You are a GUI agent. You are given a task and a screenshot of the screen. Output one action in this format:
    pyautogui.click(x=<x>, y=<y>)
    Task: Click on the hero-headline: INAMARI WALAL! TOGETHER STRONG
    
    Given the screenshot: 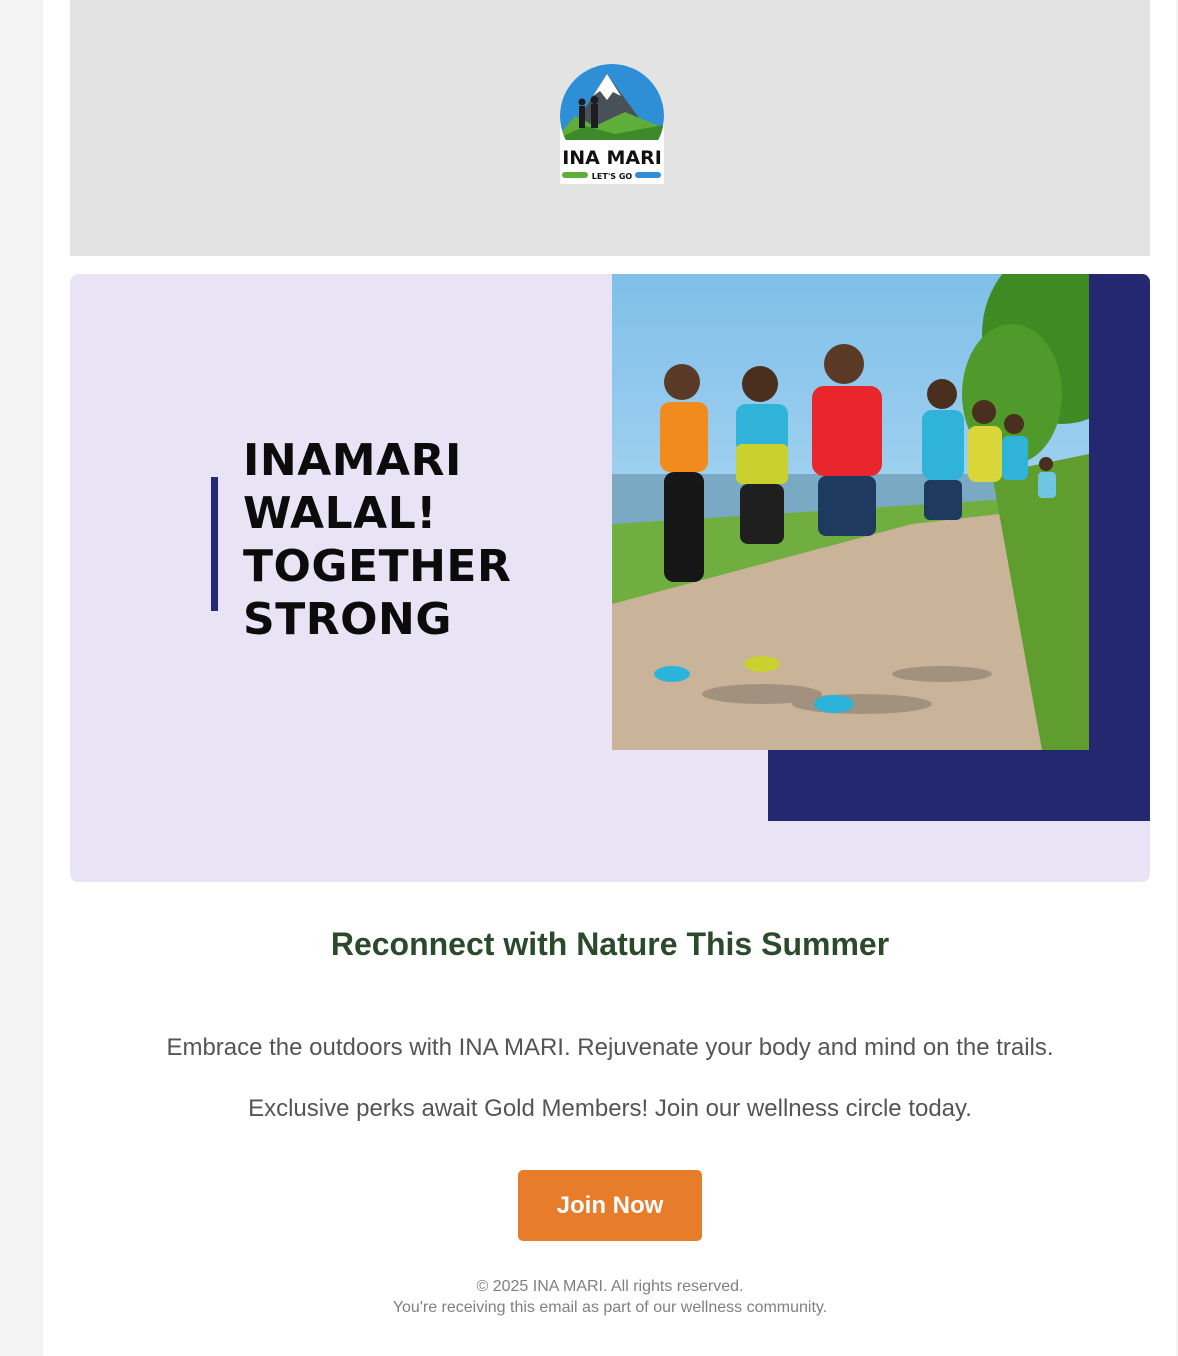 What is the action you would take?
    pyautogui.click(x=408, y=540)
    